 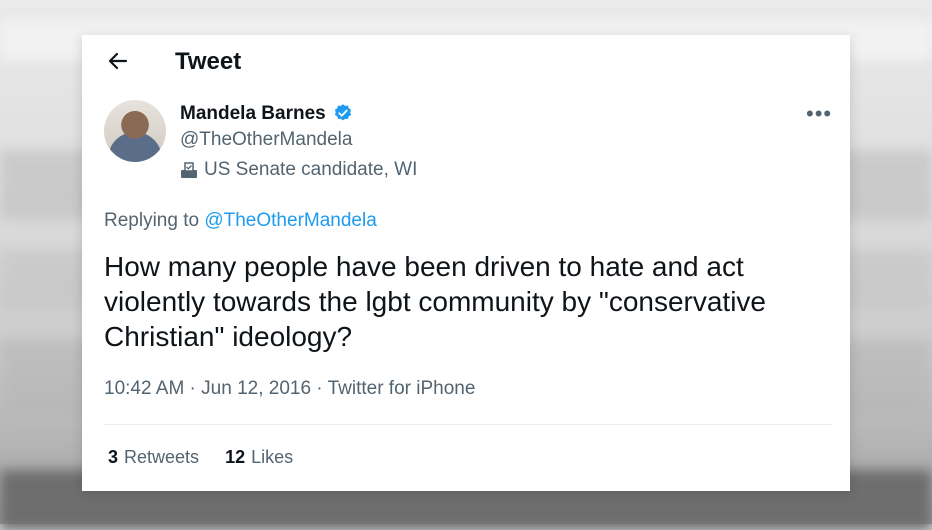 I want to click on back-arrow-icon, so click(x=118, y=61).